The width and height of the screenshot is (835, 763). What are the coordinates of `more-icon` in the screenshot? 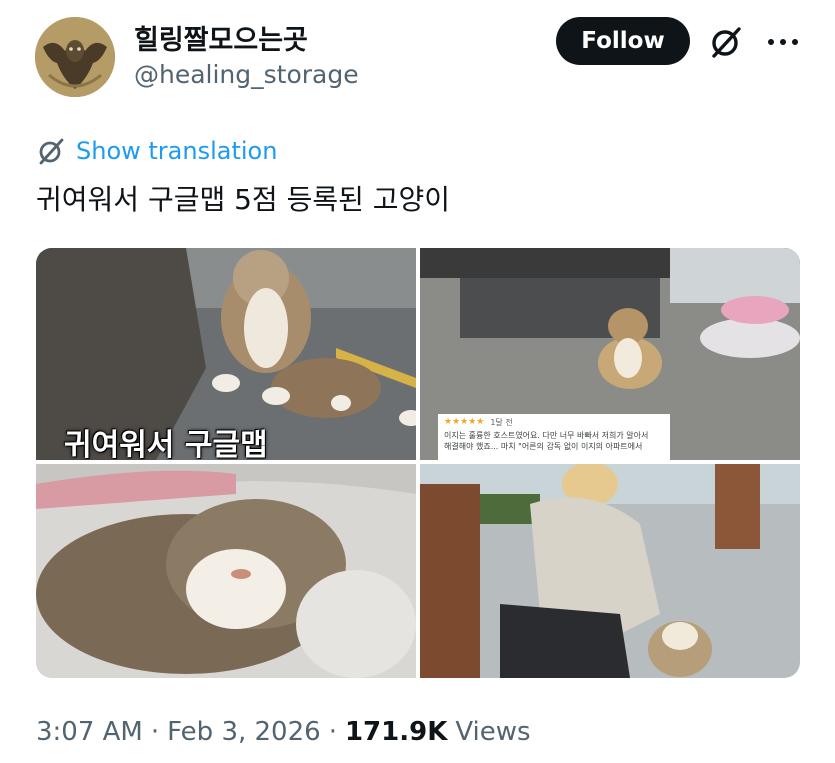 It's located at (783, 42).